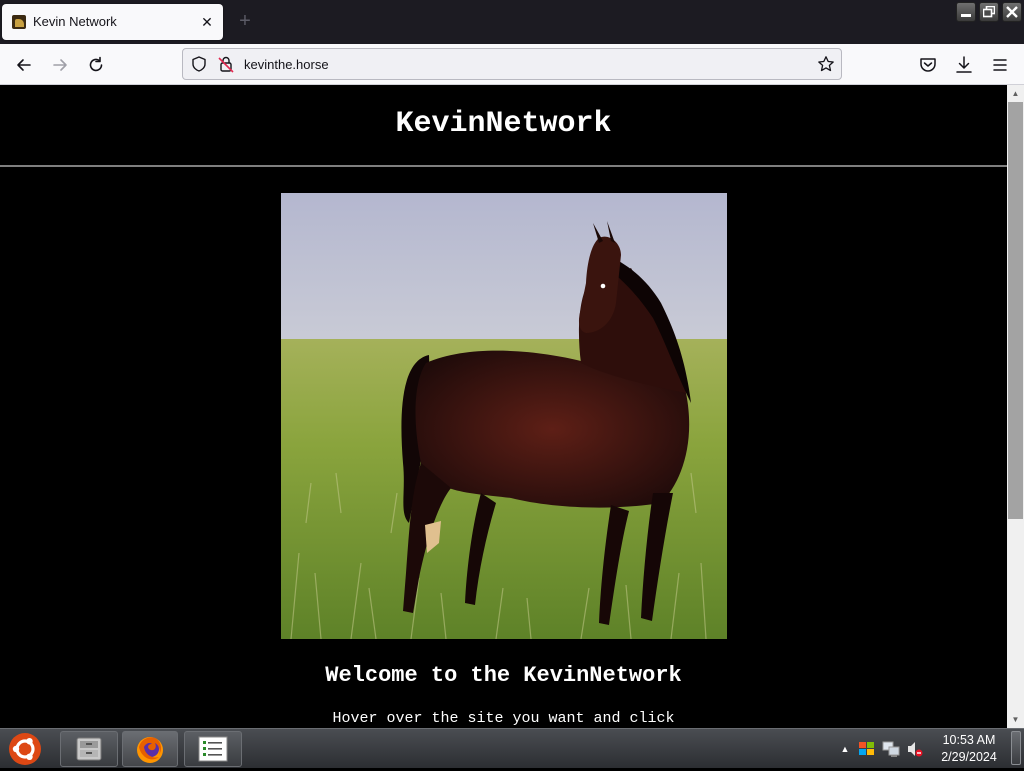 This screenshot has height=771, width=1024. I want to click on minimize-window-button, so click(966, 12).